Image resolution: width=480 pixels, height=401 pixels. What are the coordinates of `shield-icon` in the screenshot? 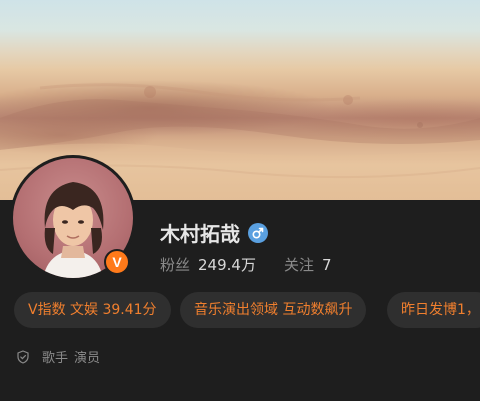 It's located at (23, 356).